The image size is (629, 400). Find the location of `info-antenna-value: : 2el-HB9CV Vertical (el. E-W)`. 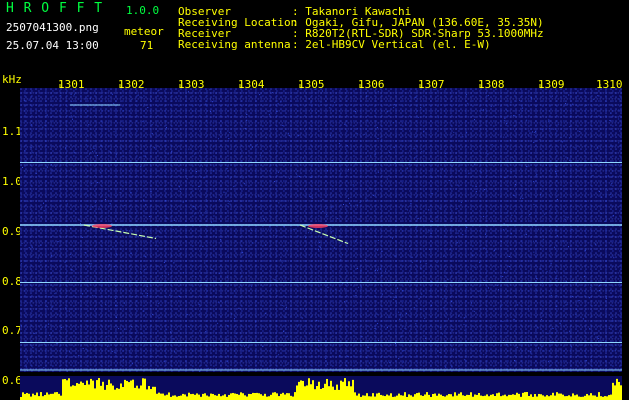

info-antenna-value: : 2el-HB9CV Vertical (el. E-W) is located at coordinates (391, 44).